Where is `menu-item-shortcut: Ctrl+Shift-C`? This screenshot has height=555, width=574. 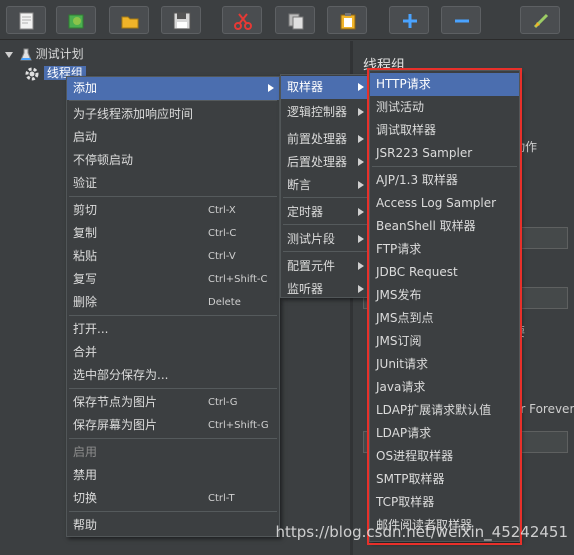
menu-item-shortcut: Ctrl+Shift-C is located at coordinates (238, 279).